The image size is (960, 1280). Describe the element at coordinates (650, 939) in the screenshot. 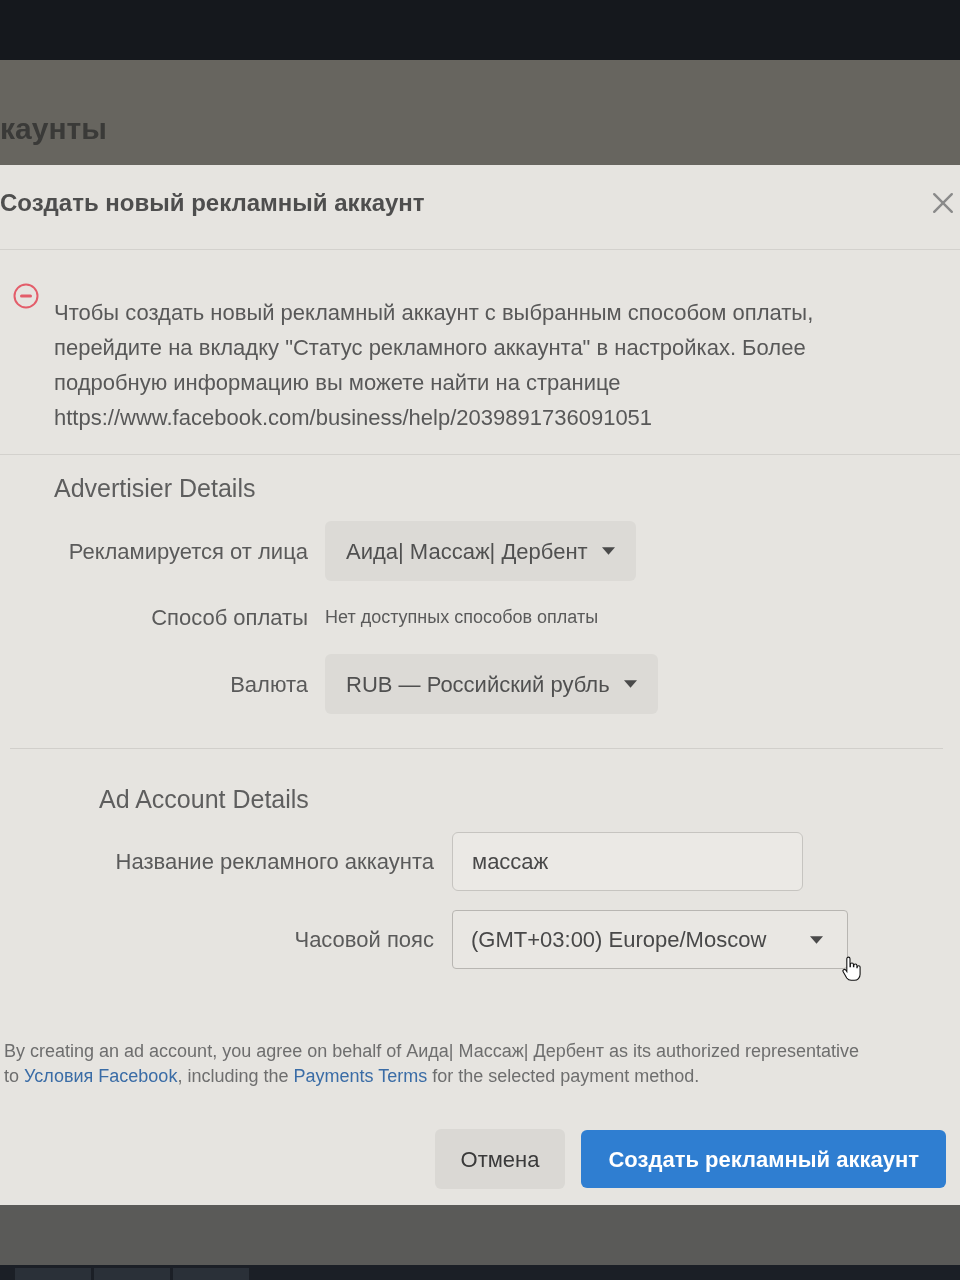

I see `dropdown: (GMT+03:00) Europe/Moscow` at that location.